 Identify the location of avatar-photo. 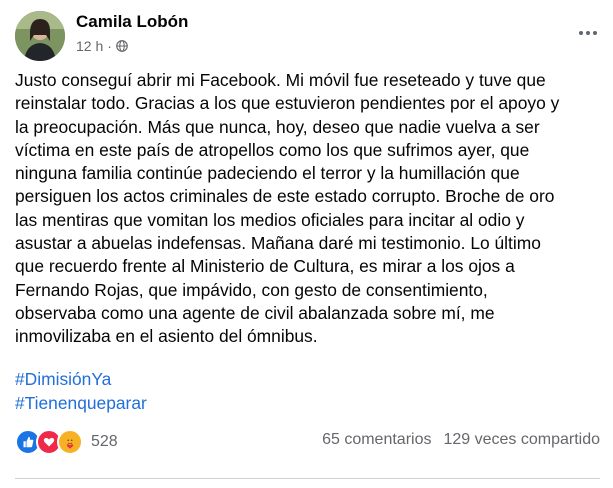
(40, 36).